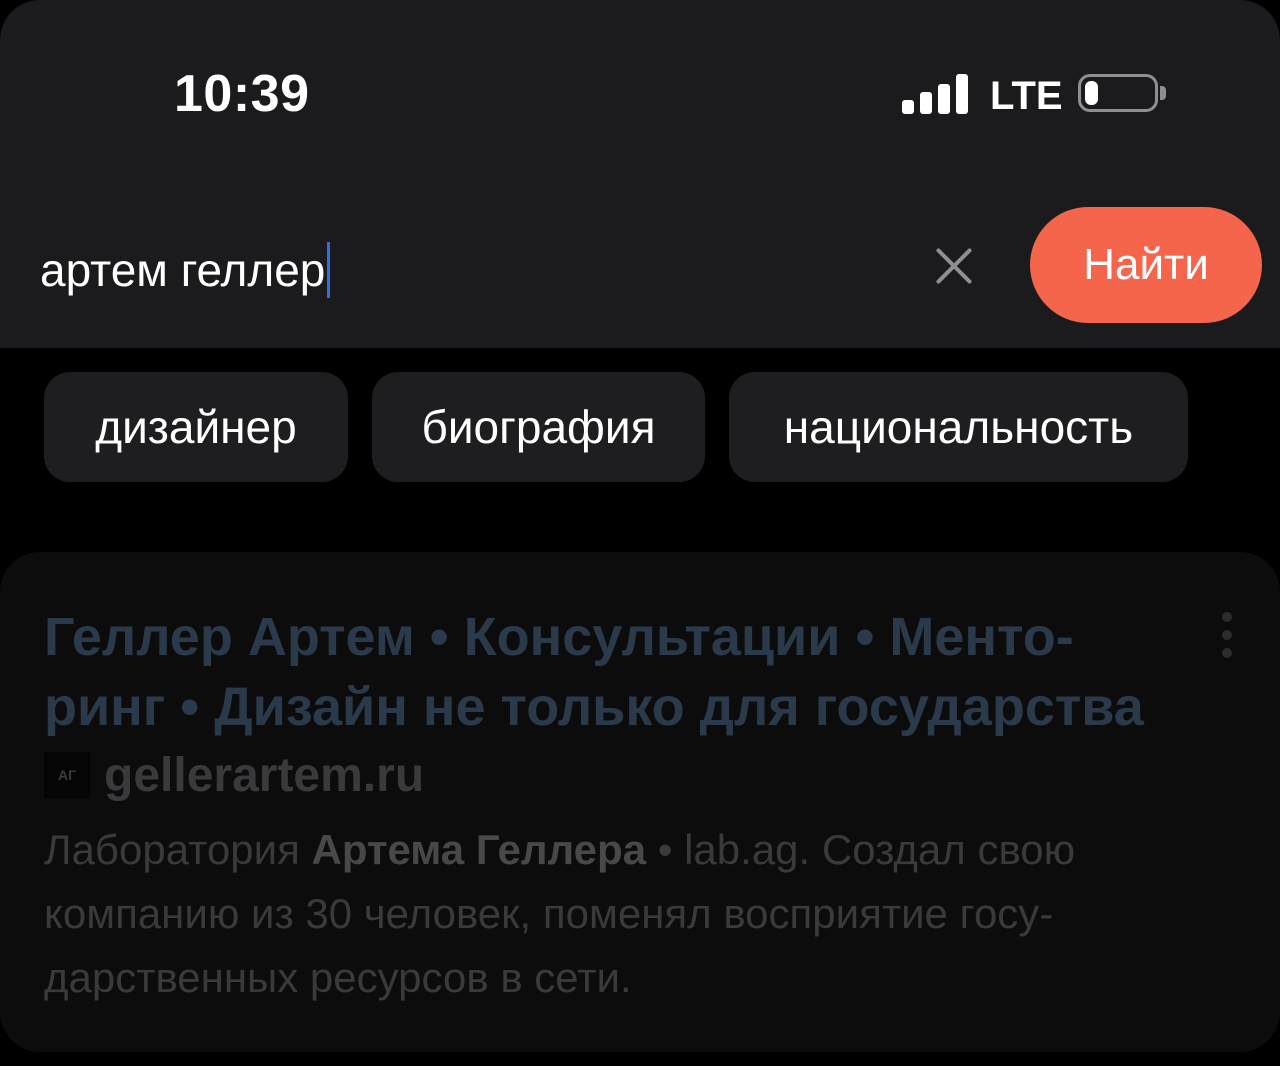  Describe the element at coordinates (178, 849) in the screenshot. I see `snippet-text-1: Лаборатория` at that location.